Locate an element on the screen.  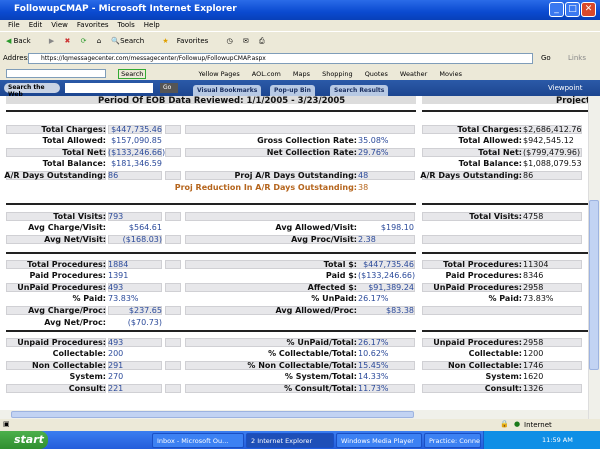
menu-bar: File Edit View Favorites Tools Help is located at coordinates (300, 25).